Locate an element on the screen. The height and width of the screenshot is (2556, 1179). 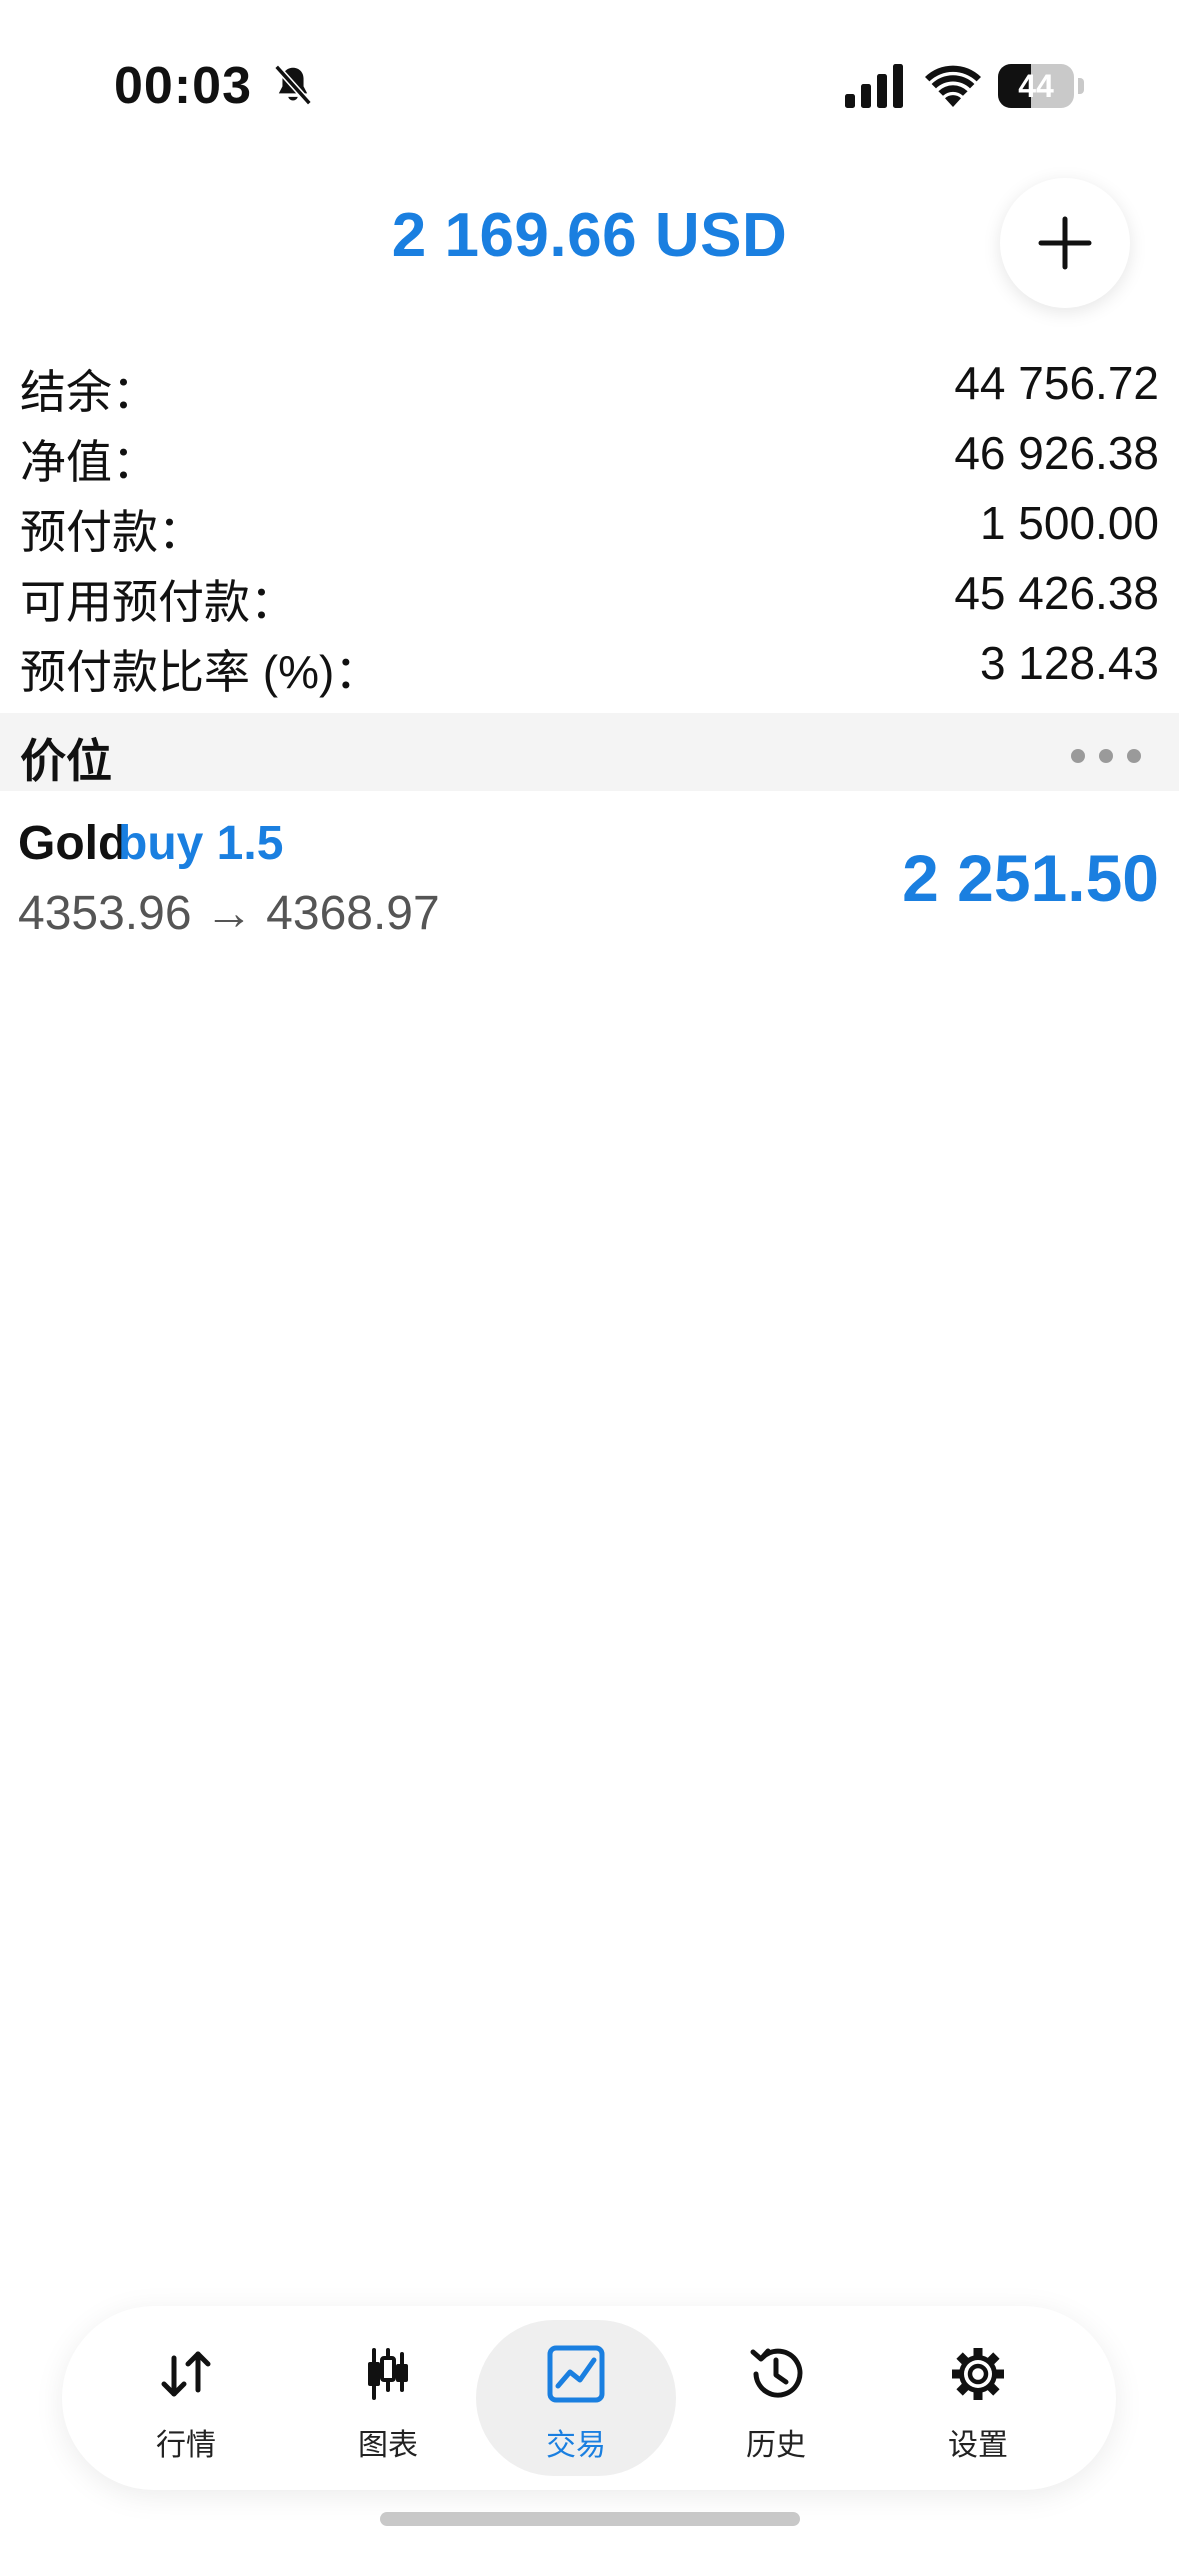
margin-level-label: 预付款比率 (%)： is located at coordinates (200, 672).